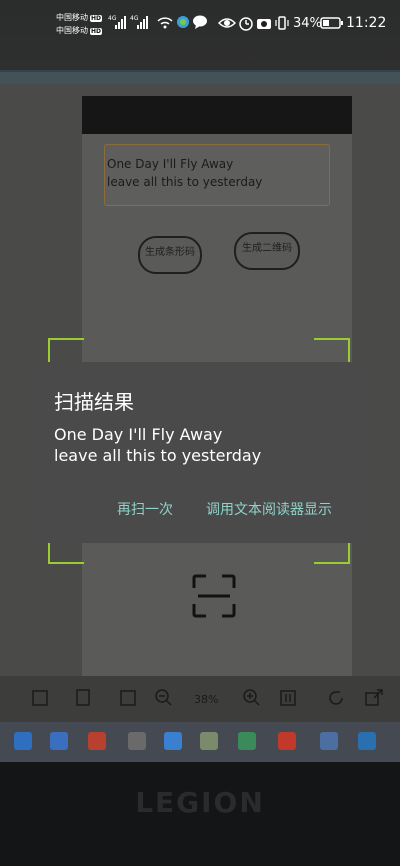 The height and width of the screenshot is (866, 400). I want to click on edge-icon, so click(23, 741).